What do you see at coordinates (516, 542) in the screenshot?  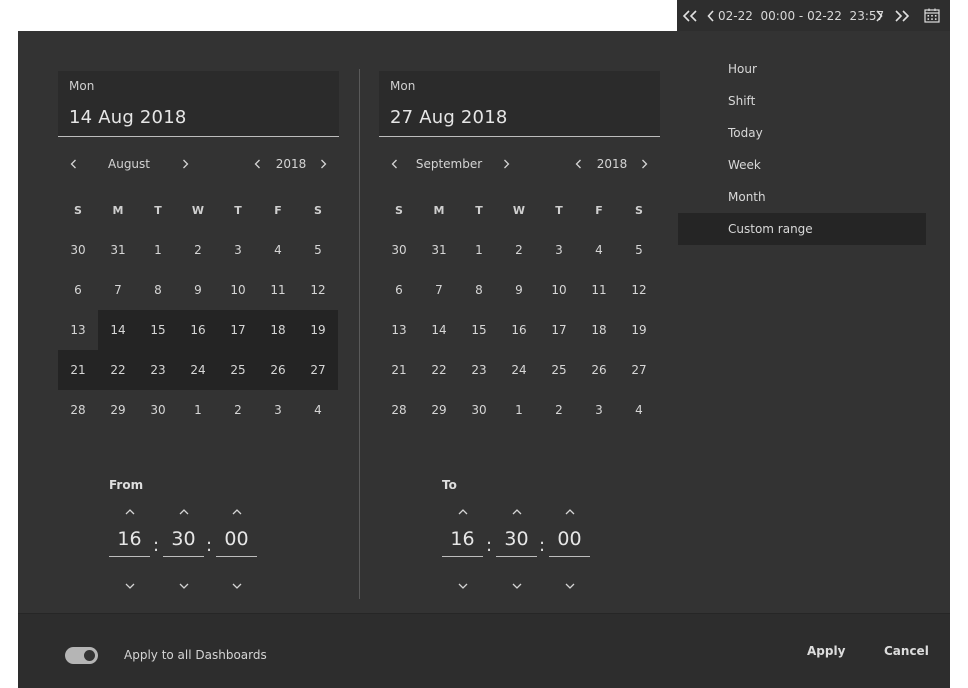 I see `to-minutes-value: 30` at bounding box center [516, 542].